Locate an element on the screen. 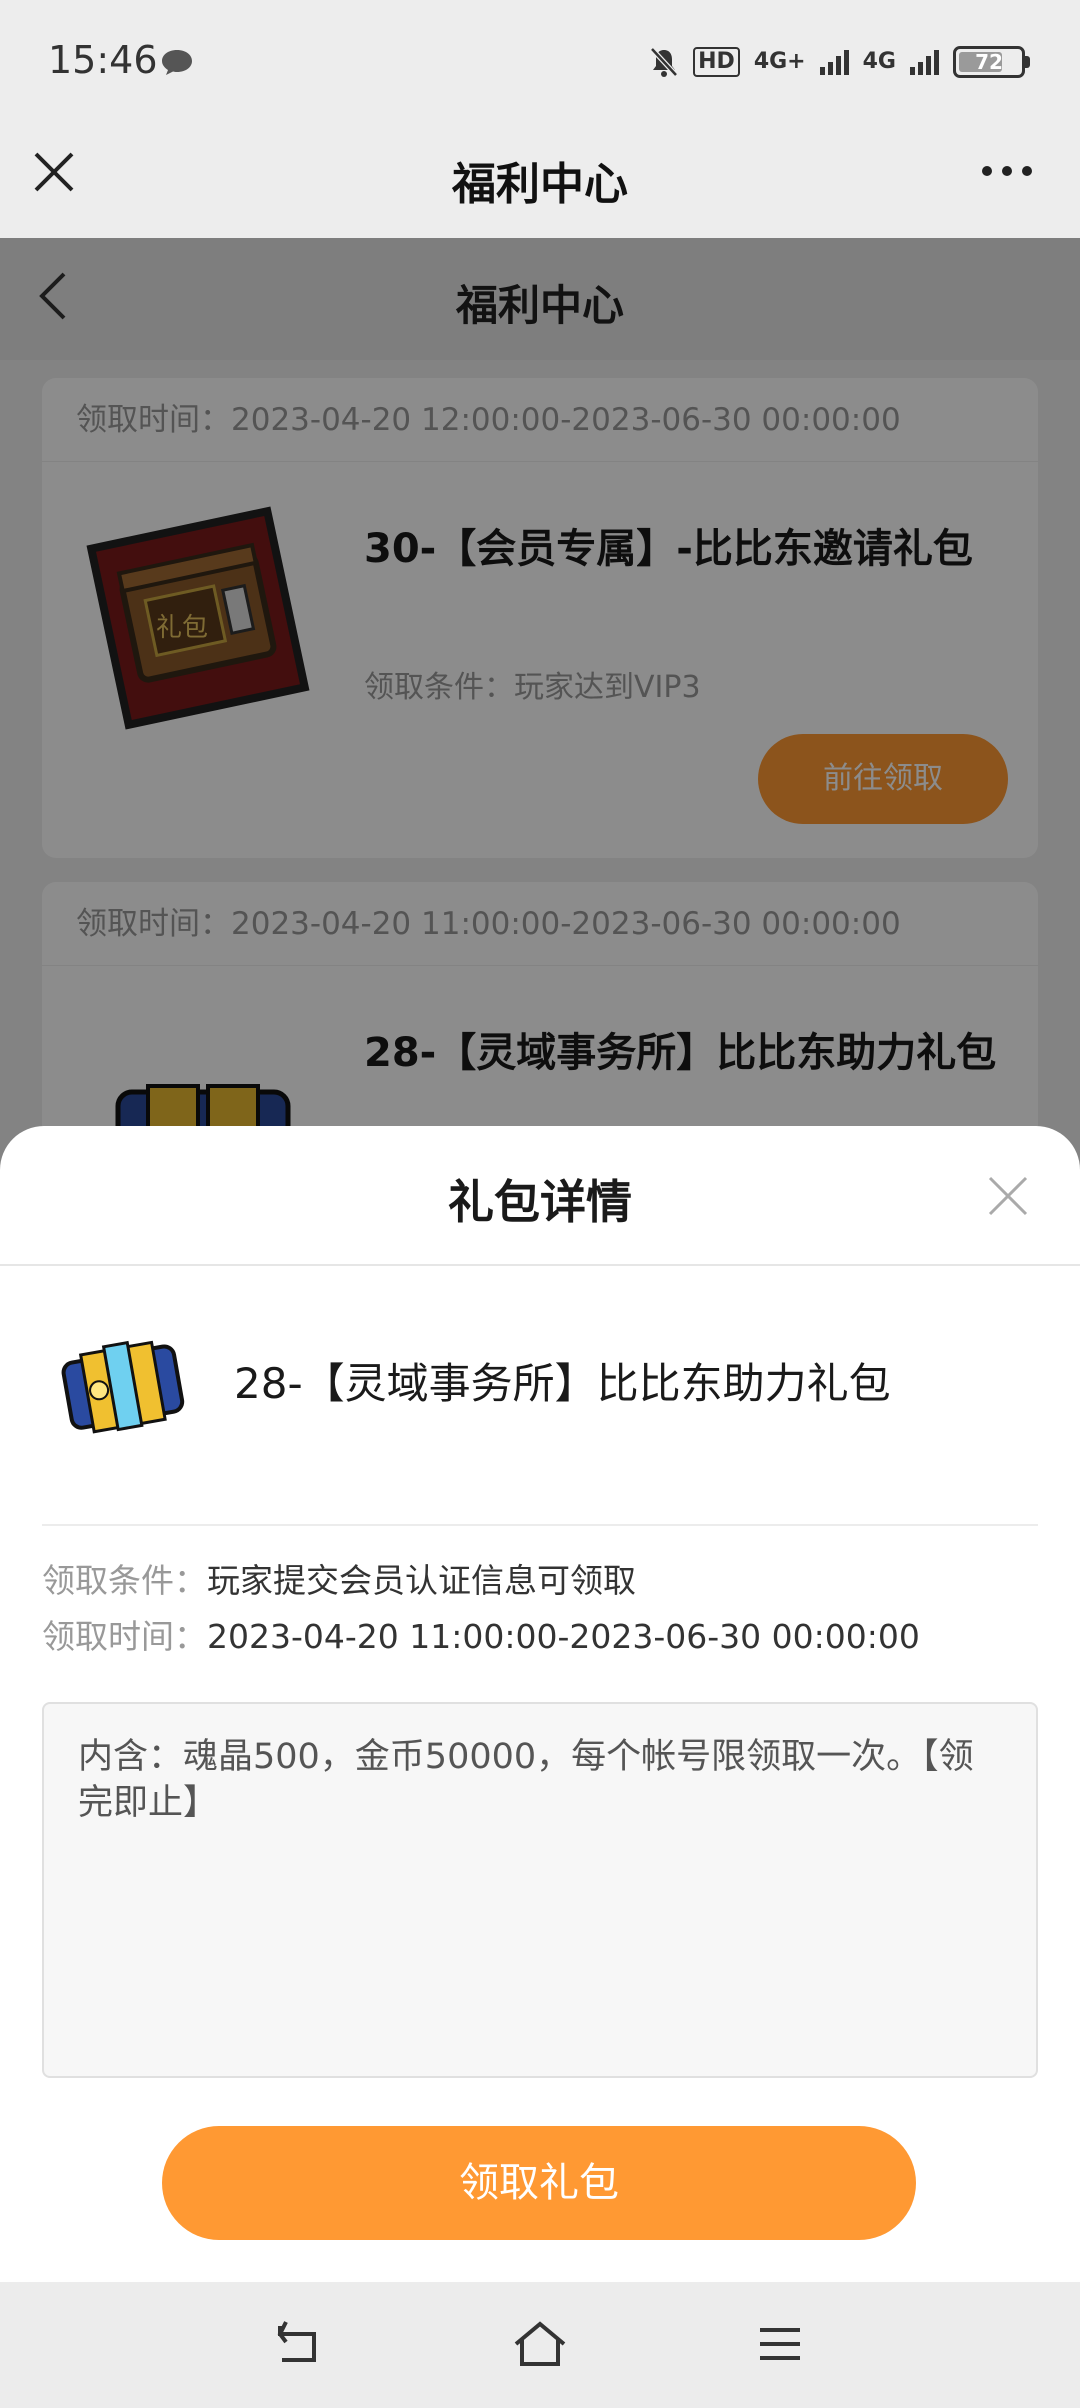 The height and width of the screenshot is (2408, 1080). app-title-bar: 福利中心 is located at coordinates (540, 183).